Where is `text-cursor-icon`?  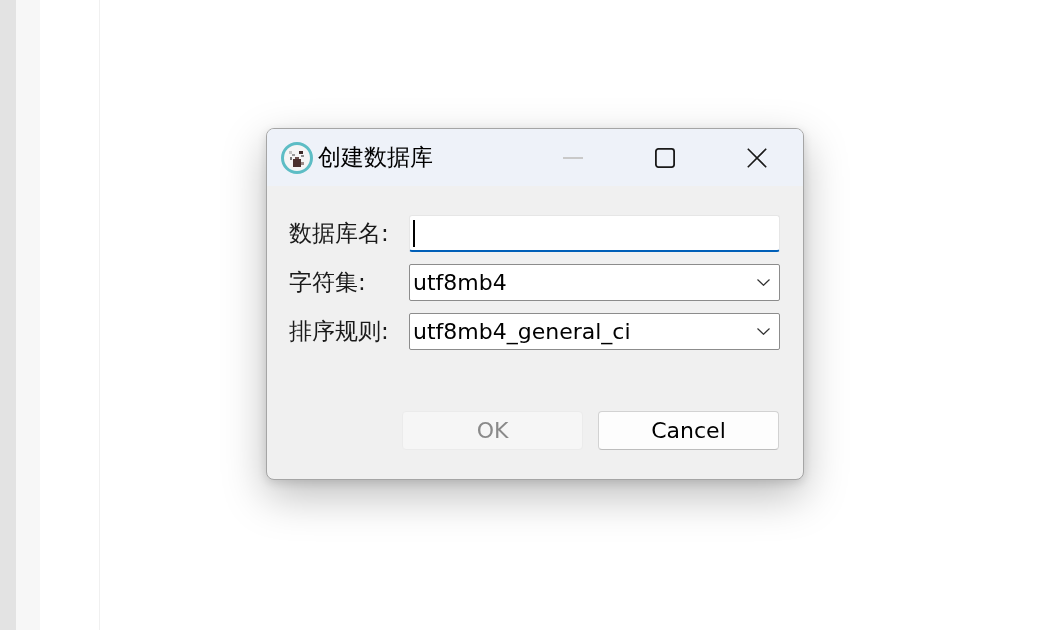
text-cursor-icon is located at coordinates (414, 233).